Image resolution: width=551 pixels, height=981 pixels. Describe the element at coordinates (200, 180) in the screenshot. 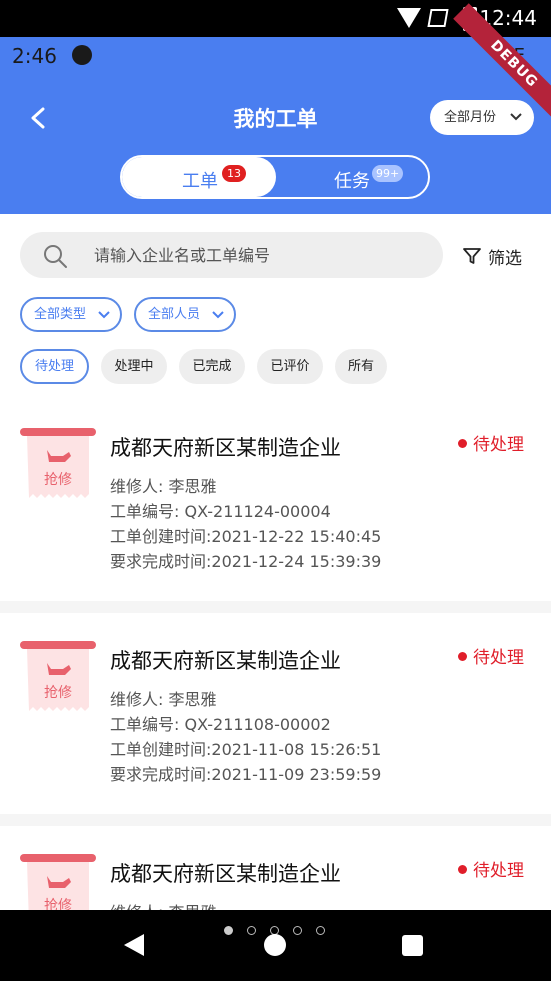

I see `tab-work-orders-label: 工单` at that location.